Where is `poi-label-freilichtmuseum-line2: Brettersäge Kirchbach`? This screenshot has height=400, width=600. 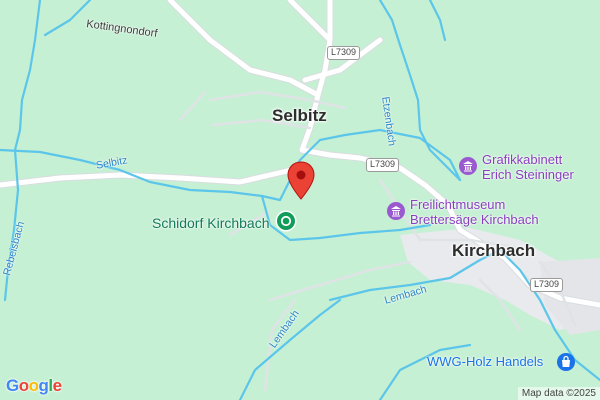
poi-label-freilichtmuseum-line2: Brettersäge Kirchbach is located at coordinates (474, 219).